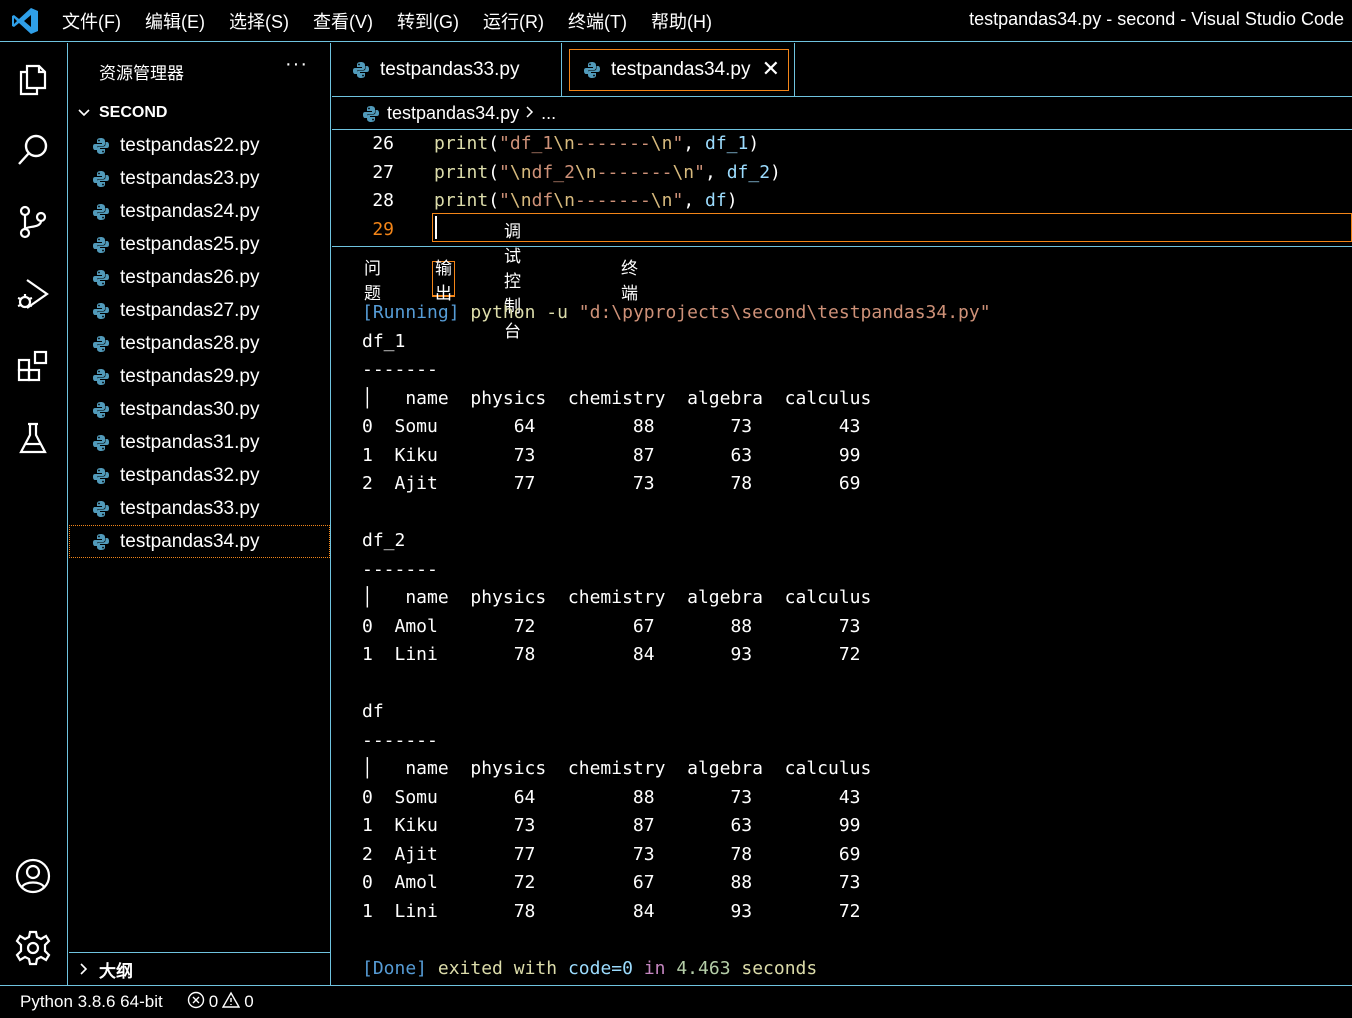  Describe the element at coordinates (259, 21) in the screenshot. I see `menu-item-2: 选择(S)` at that location.